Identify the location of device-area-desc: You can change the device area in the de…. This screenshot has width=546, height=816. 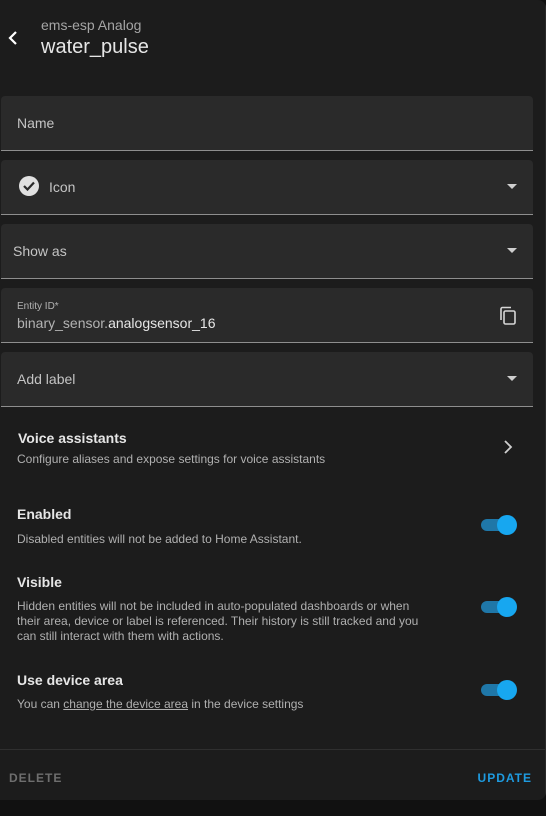
(160, 704).